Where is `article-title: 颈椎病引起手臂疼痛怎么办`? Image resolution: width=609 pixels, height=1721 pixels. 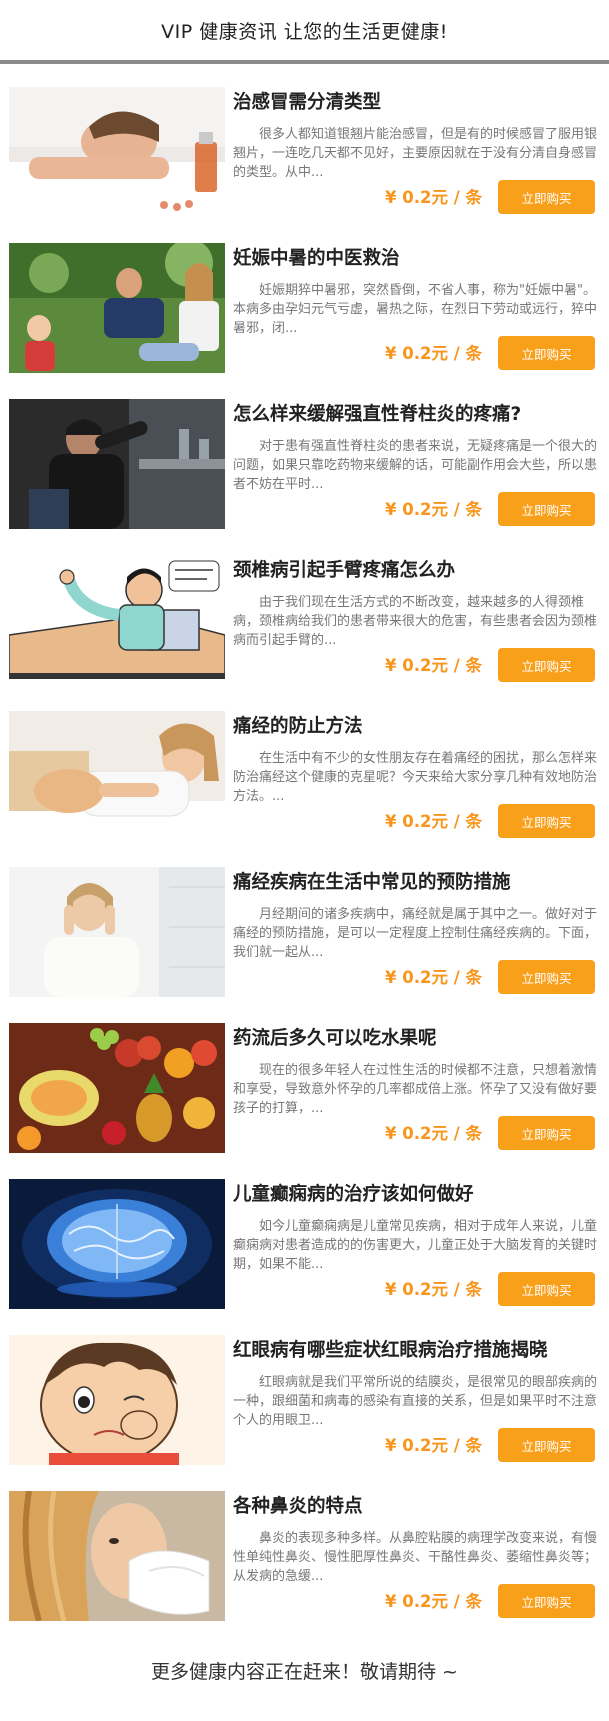
article-title: 颈椎病引起手臂疼痛怎么办 is located at coordinates (418, 569).